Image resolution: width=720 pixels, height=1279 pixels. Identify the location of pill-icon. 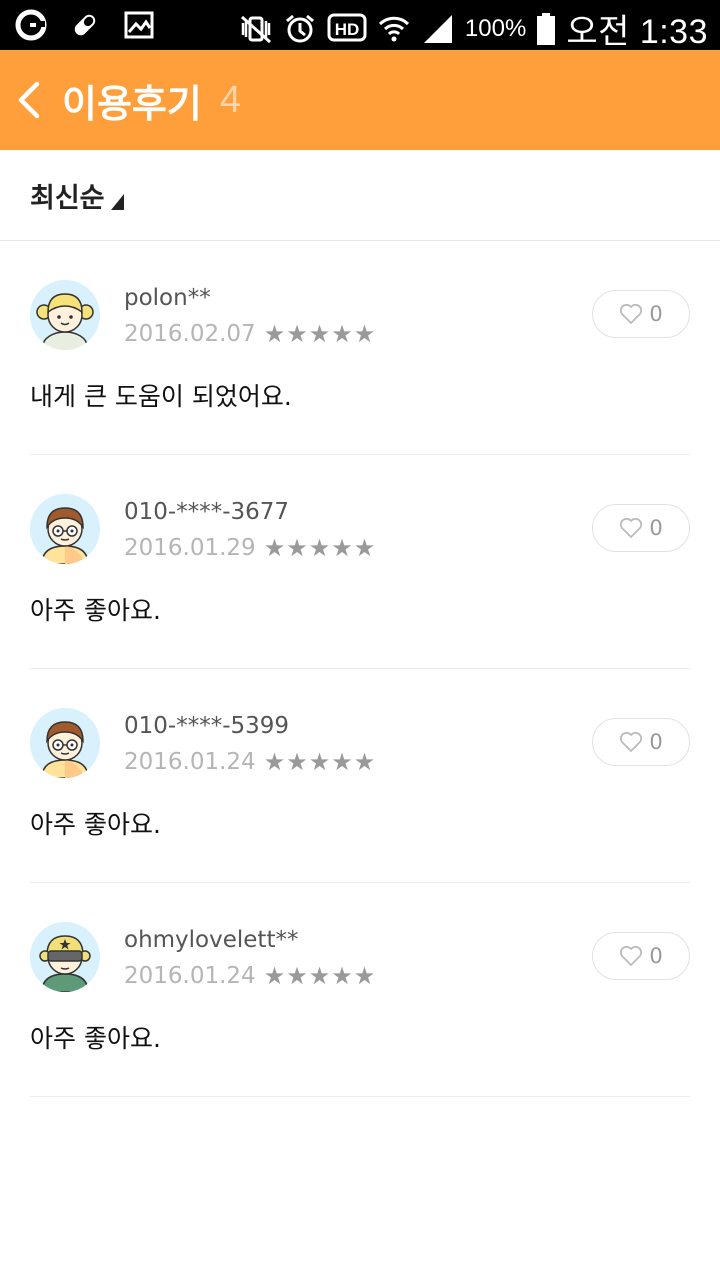
(85, 25).